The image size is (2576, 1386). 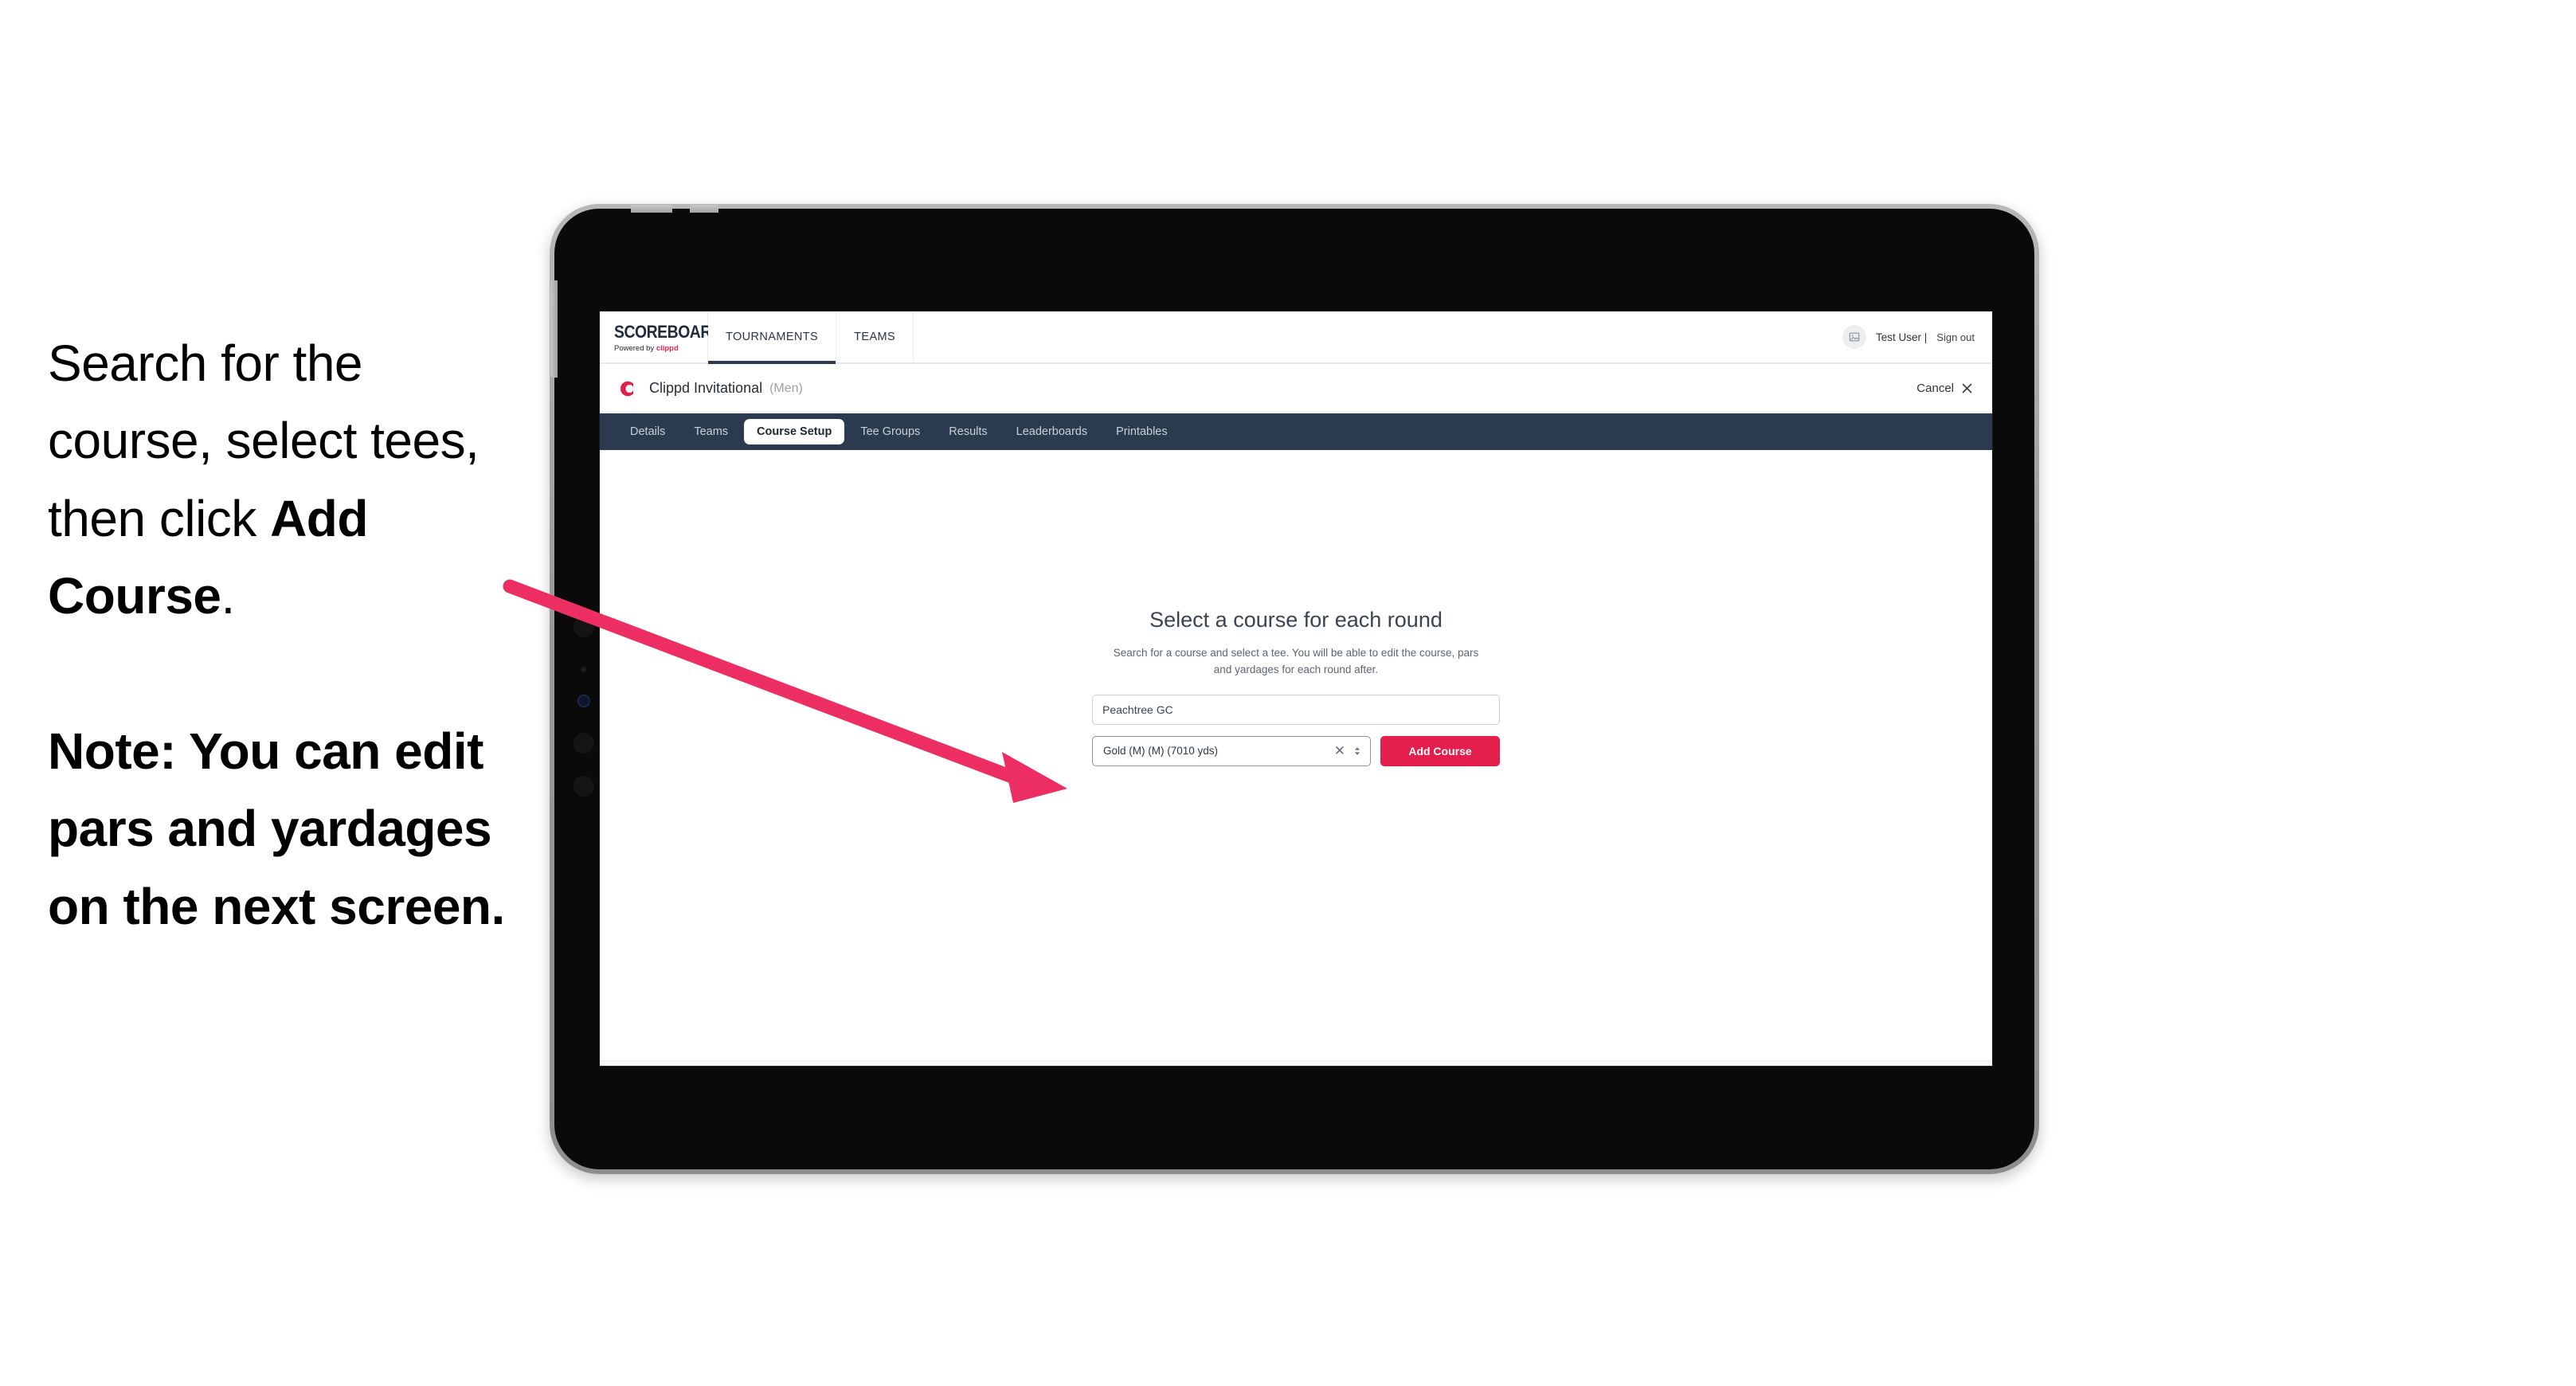 I want to click on tablet-camera-lens, so click(x=583, y=701).